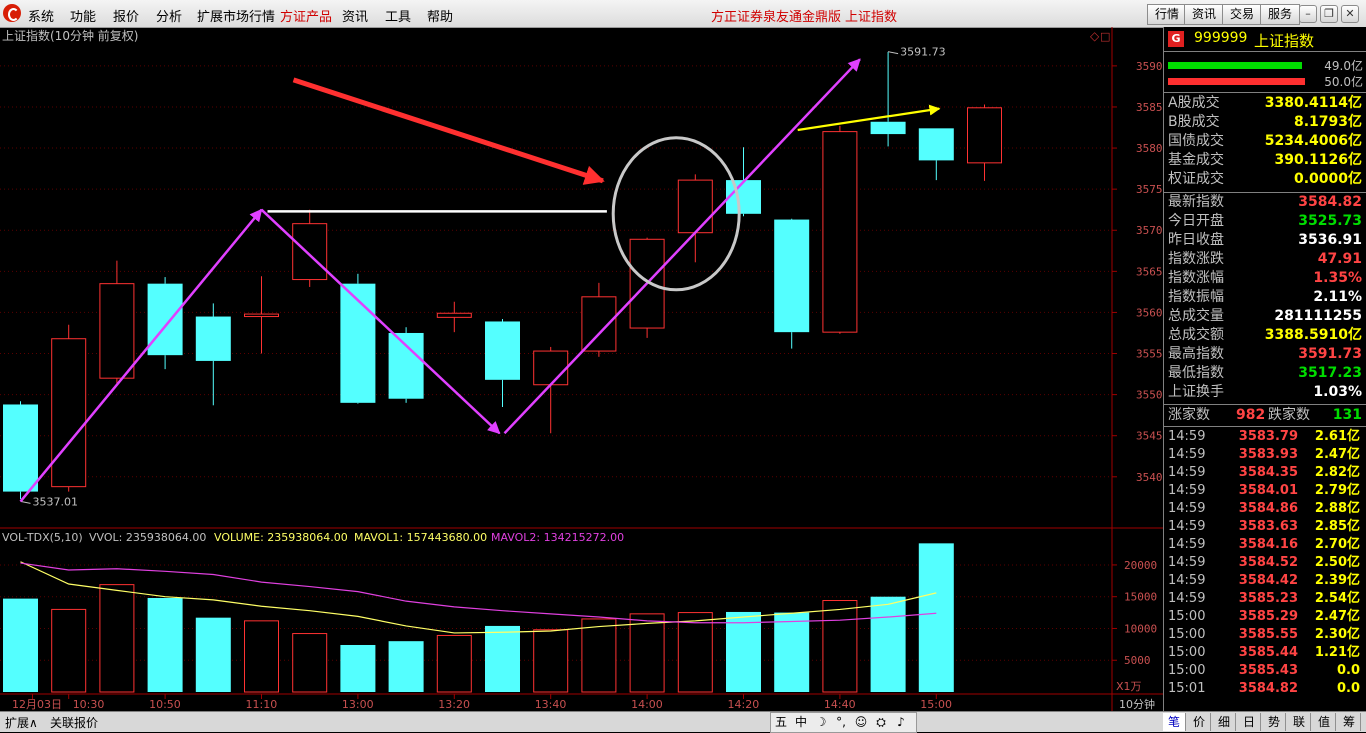  I want to click on panel-tab-6: 值, so click(1324, 722).